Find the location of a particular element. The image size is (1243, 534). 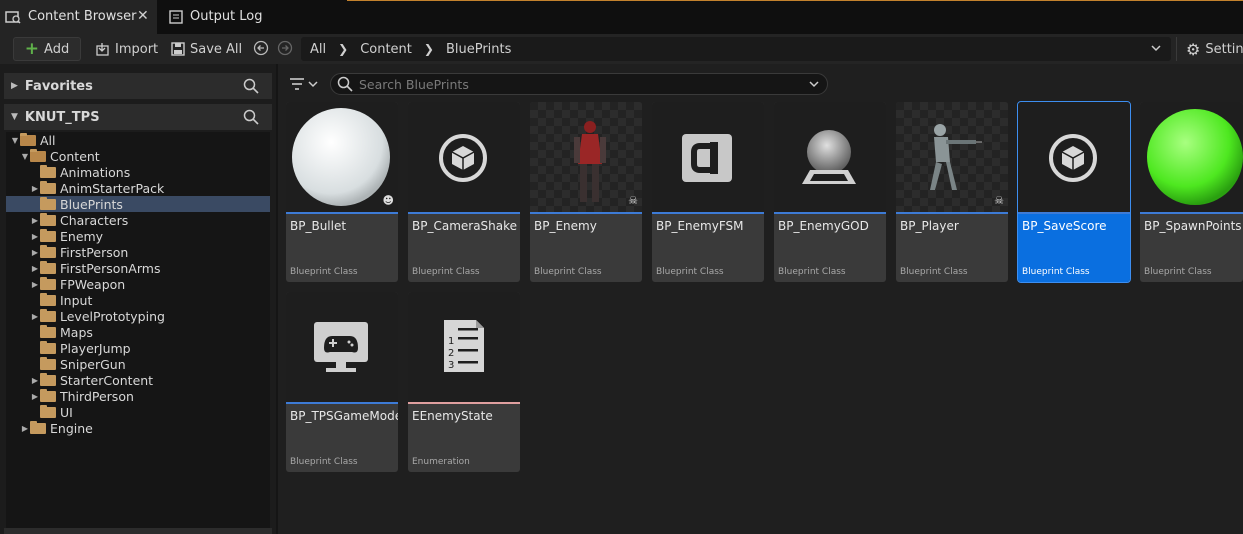

tree-item-label: PlayerJump is located at coordinates (95, 348).